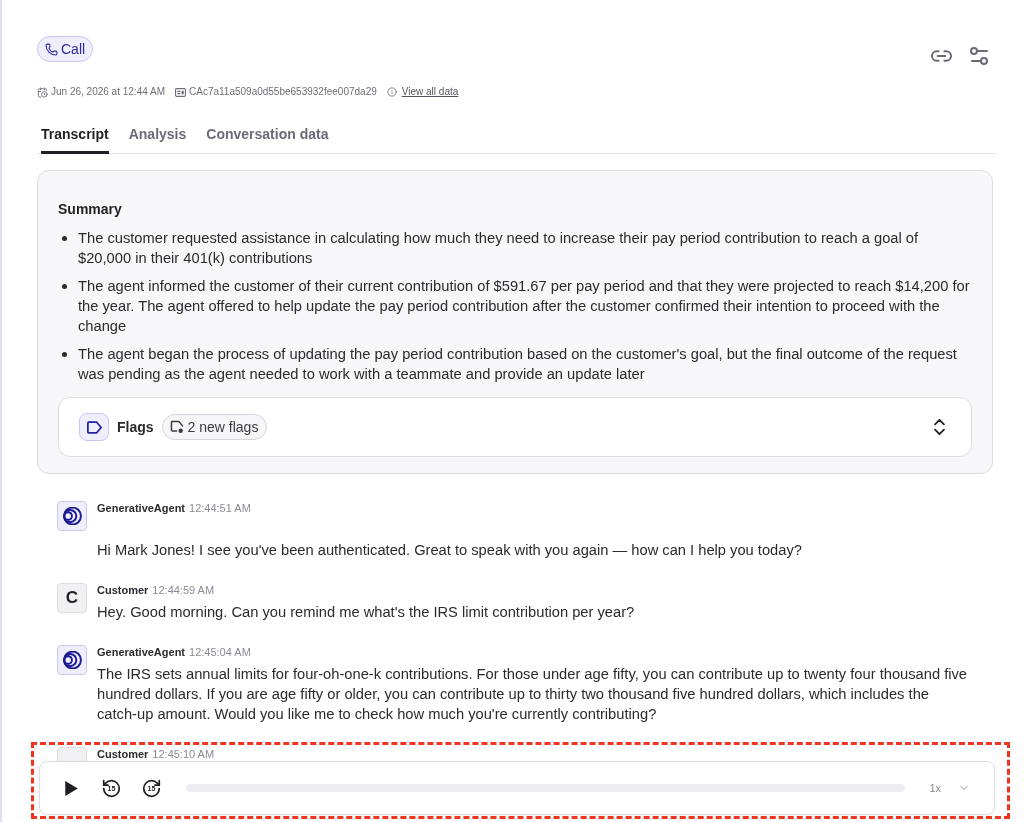 This screenshot has width=1024, height=822. What do you see at coordinates (220, 508) in the screenshot?
I see `message-time: 12:44:51 AM` at bounding box center [220, 508].